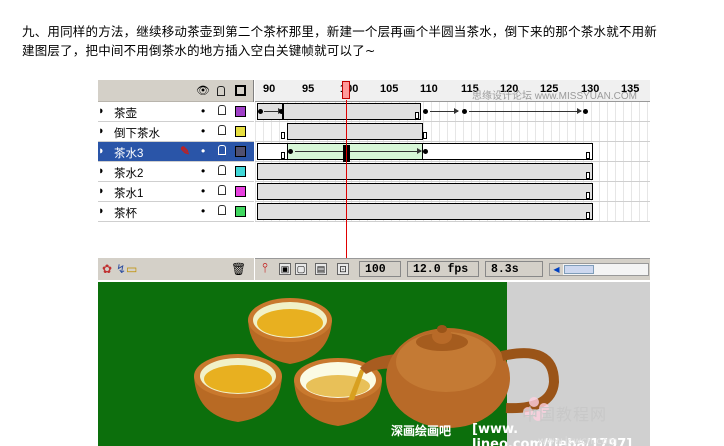 The height and width of the screenshot is (446, 724). I want to click on layer-row-tea3: ◗ 茶水3 ✎ •, so click(176, 152).